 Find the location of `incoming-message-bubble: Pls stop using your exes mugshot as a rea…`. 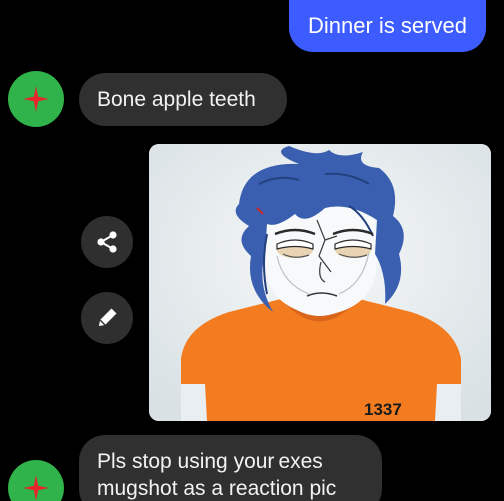

incoming-message-bubble: Pls stop using your exes mugshot as a rea… is located at coordinates (230, 468).